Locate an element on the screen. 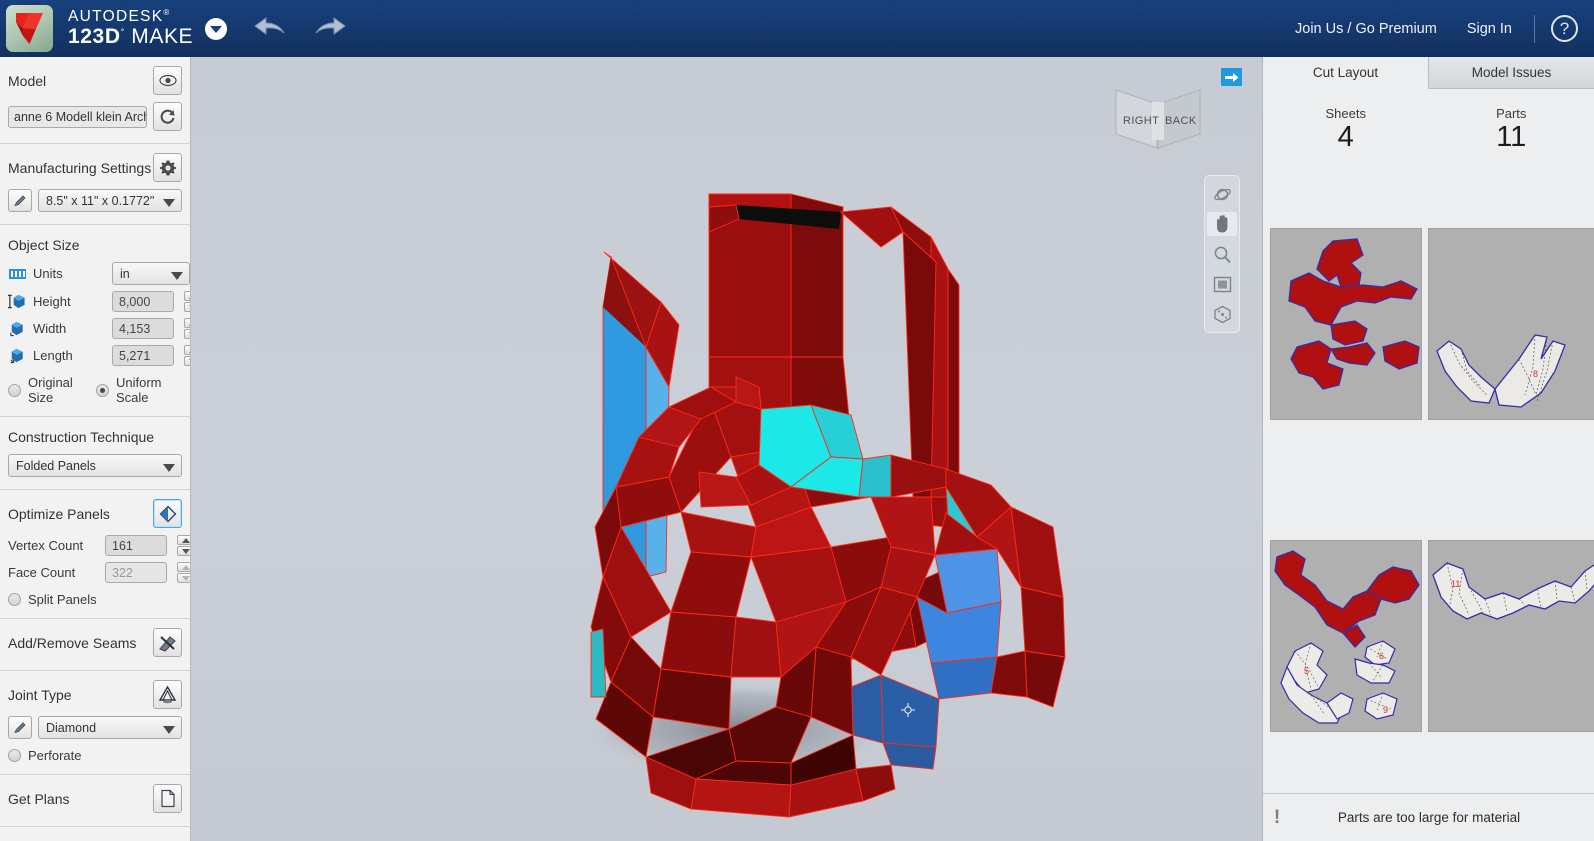  header-account-area: Join Us / Go Premium Sign In ? is located at coordinates (1429, 28).